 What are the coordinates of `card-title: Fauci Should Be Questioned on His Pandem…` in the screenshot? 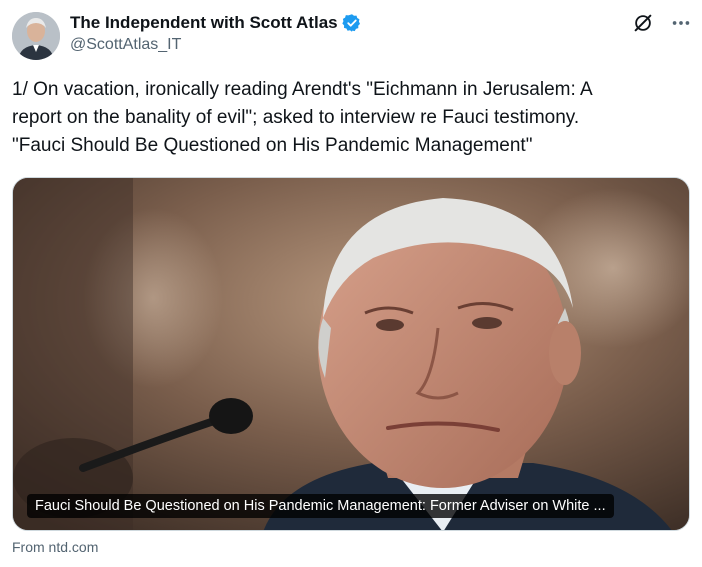 It's located at (320, 506).